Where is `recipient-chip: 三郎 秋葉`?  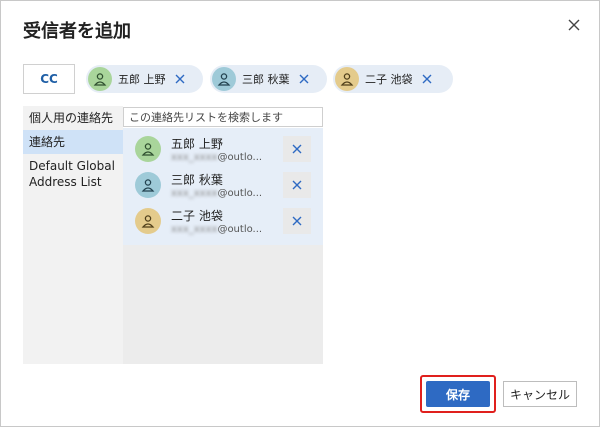
recipient-chip: 三郎 秋葉 is located at coordinates (268, 79).